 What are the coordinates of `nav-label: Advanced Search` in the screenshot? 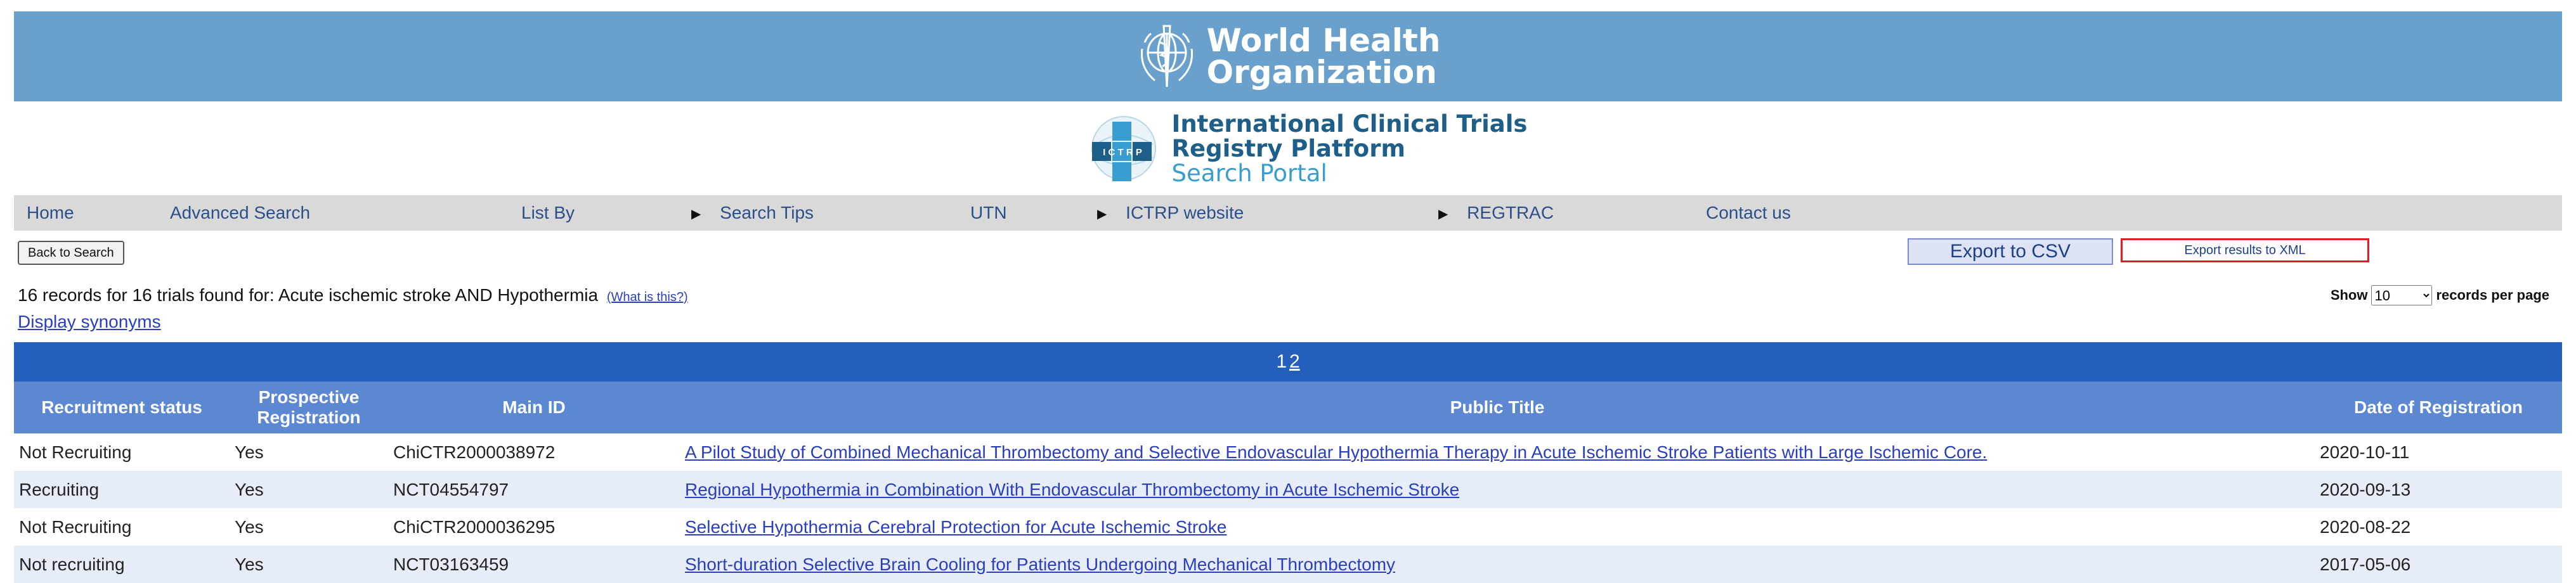 It's located at (241, 212).